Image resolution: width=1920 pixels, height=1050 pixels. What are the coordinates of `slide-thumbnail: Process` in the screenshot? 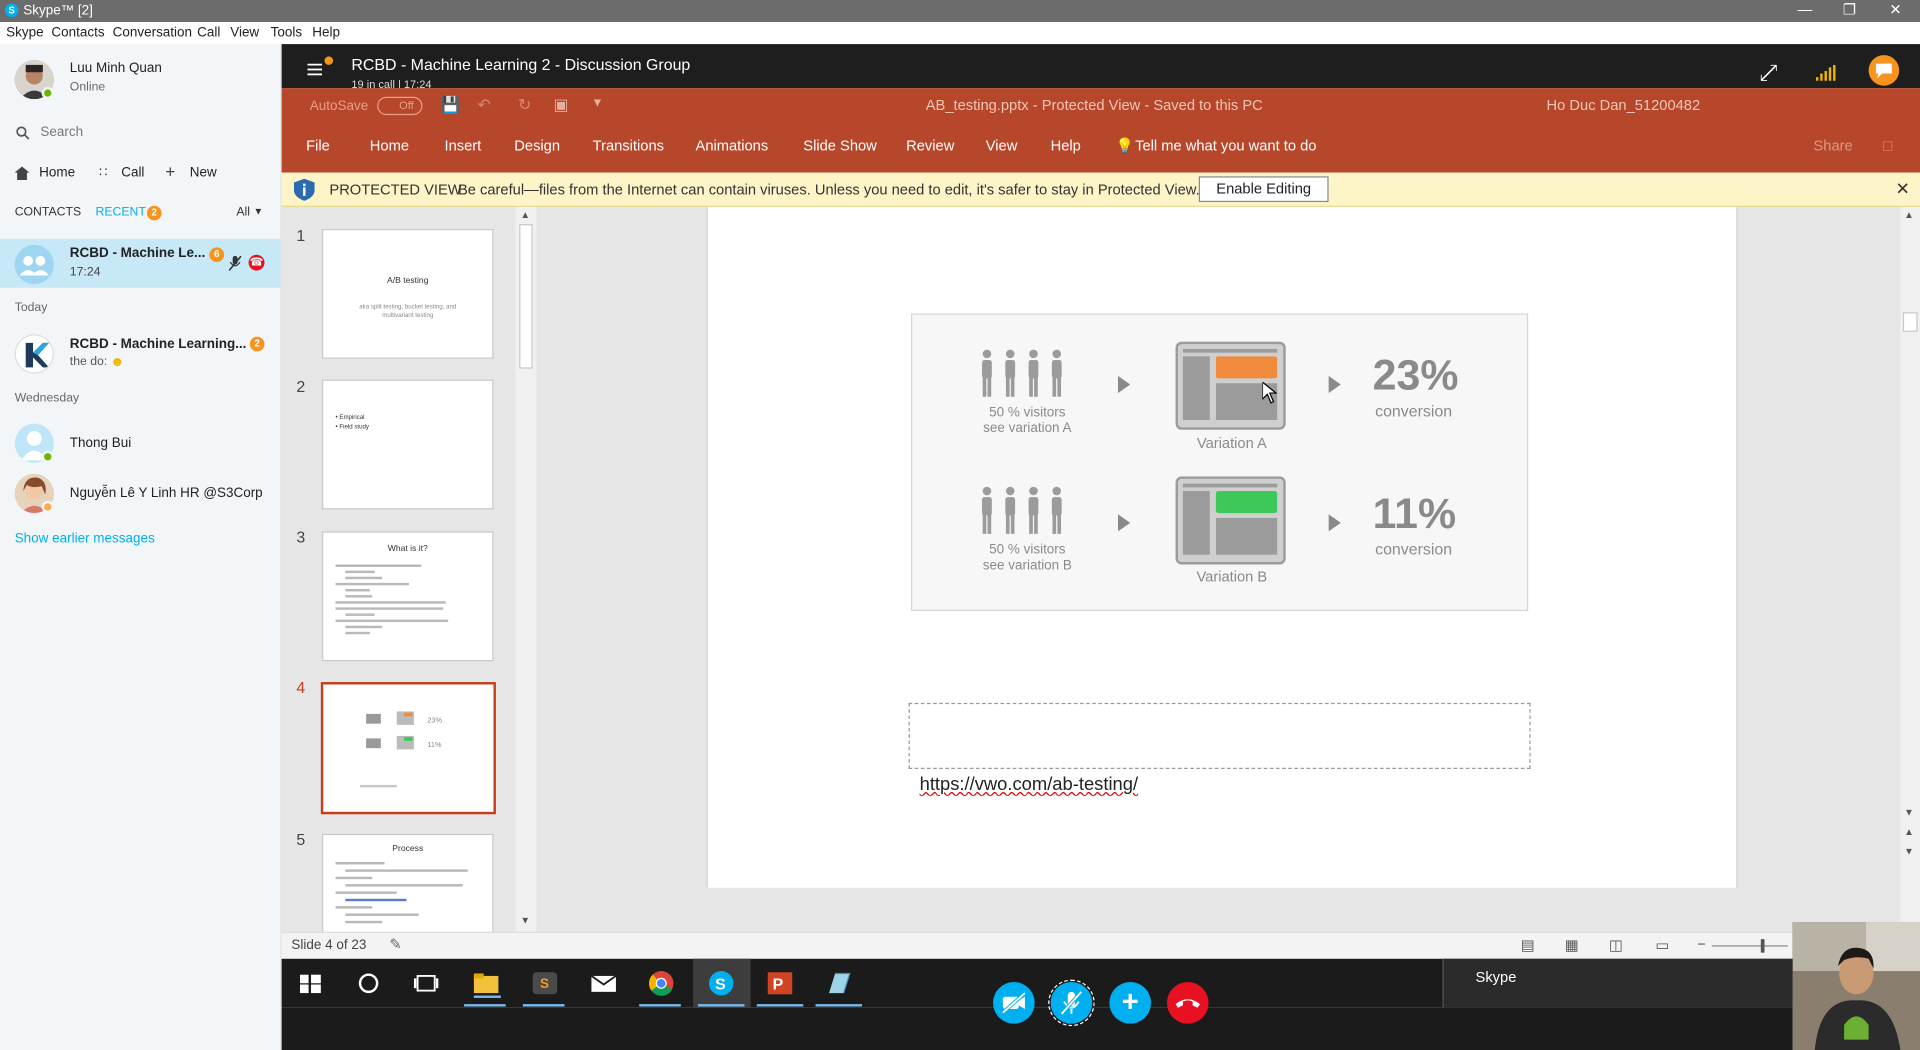 It's located at (408, 882).